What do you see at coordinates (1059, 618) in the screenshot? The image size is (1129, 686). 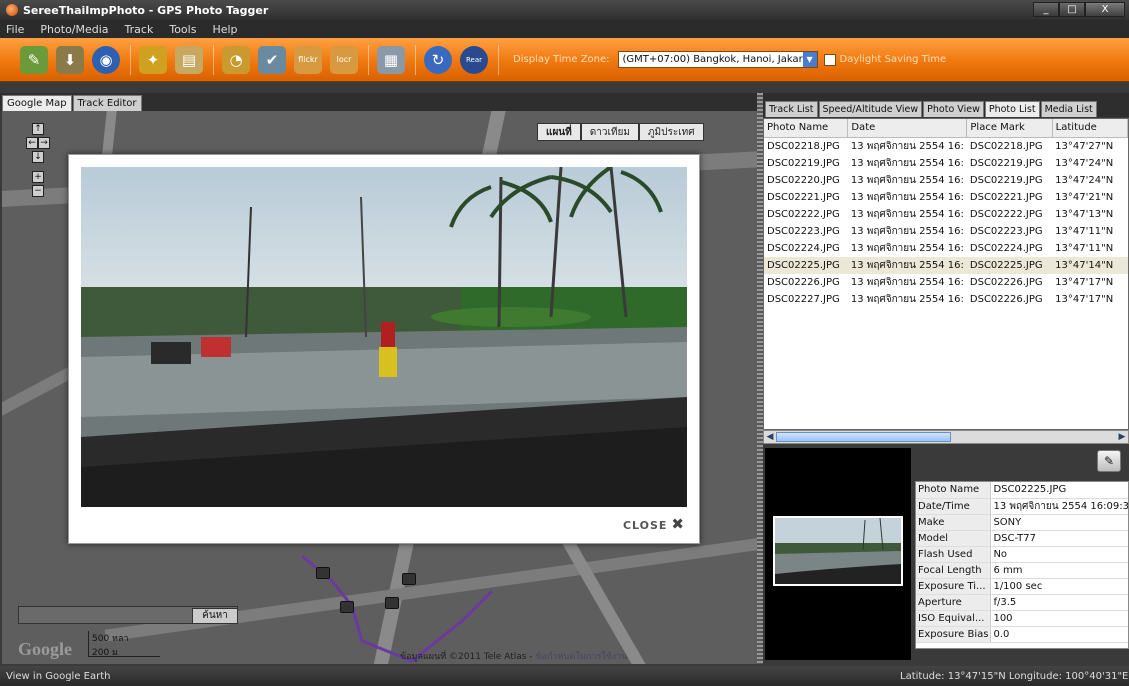 I see `property-value: 100` at bounding box center [1059, 618].